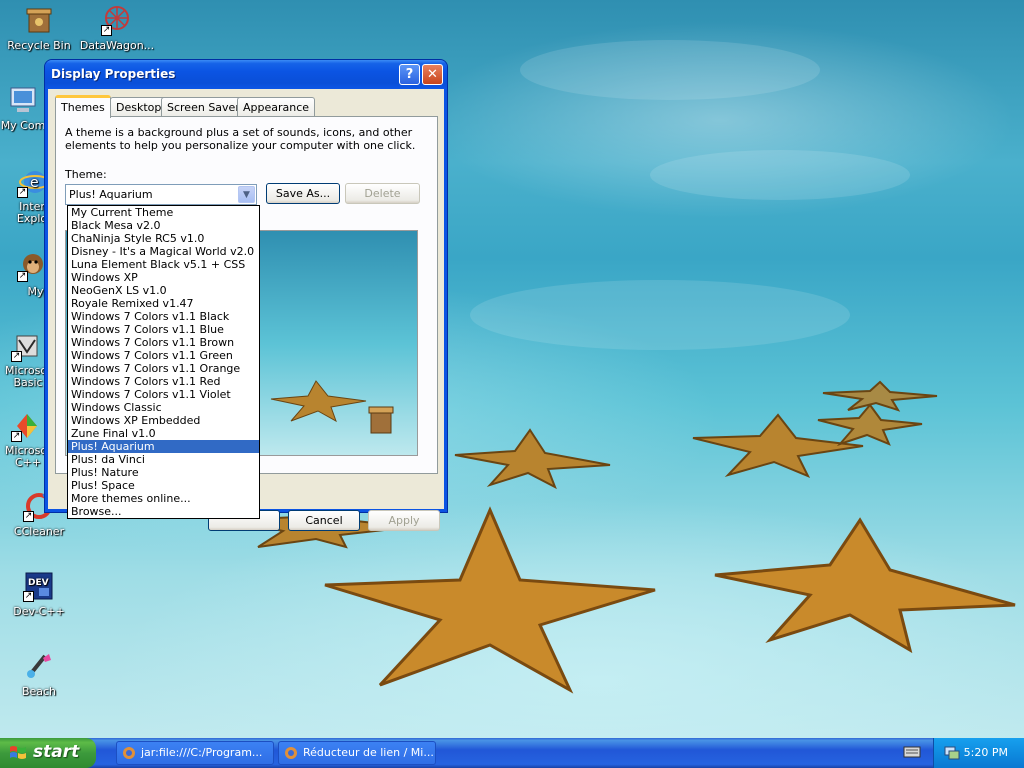  Describe the element at coordinates (163, 303) in the screenshot. I see `dropdown-option: Royale Remixed v1.47` at that location.